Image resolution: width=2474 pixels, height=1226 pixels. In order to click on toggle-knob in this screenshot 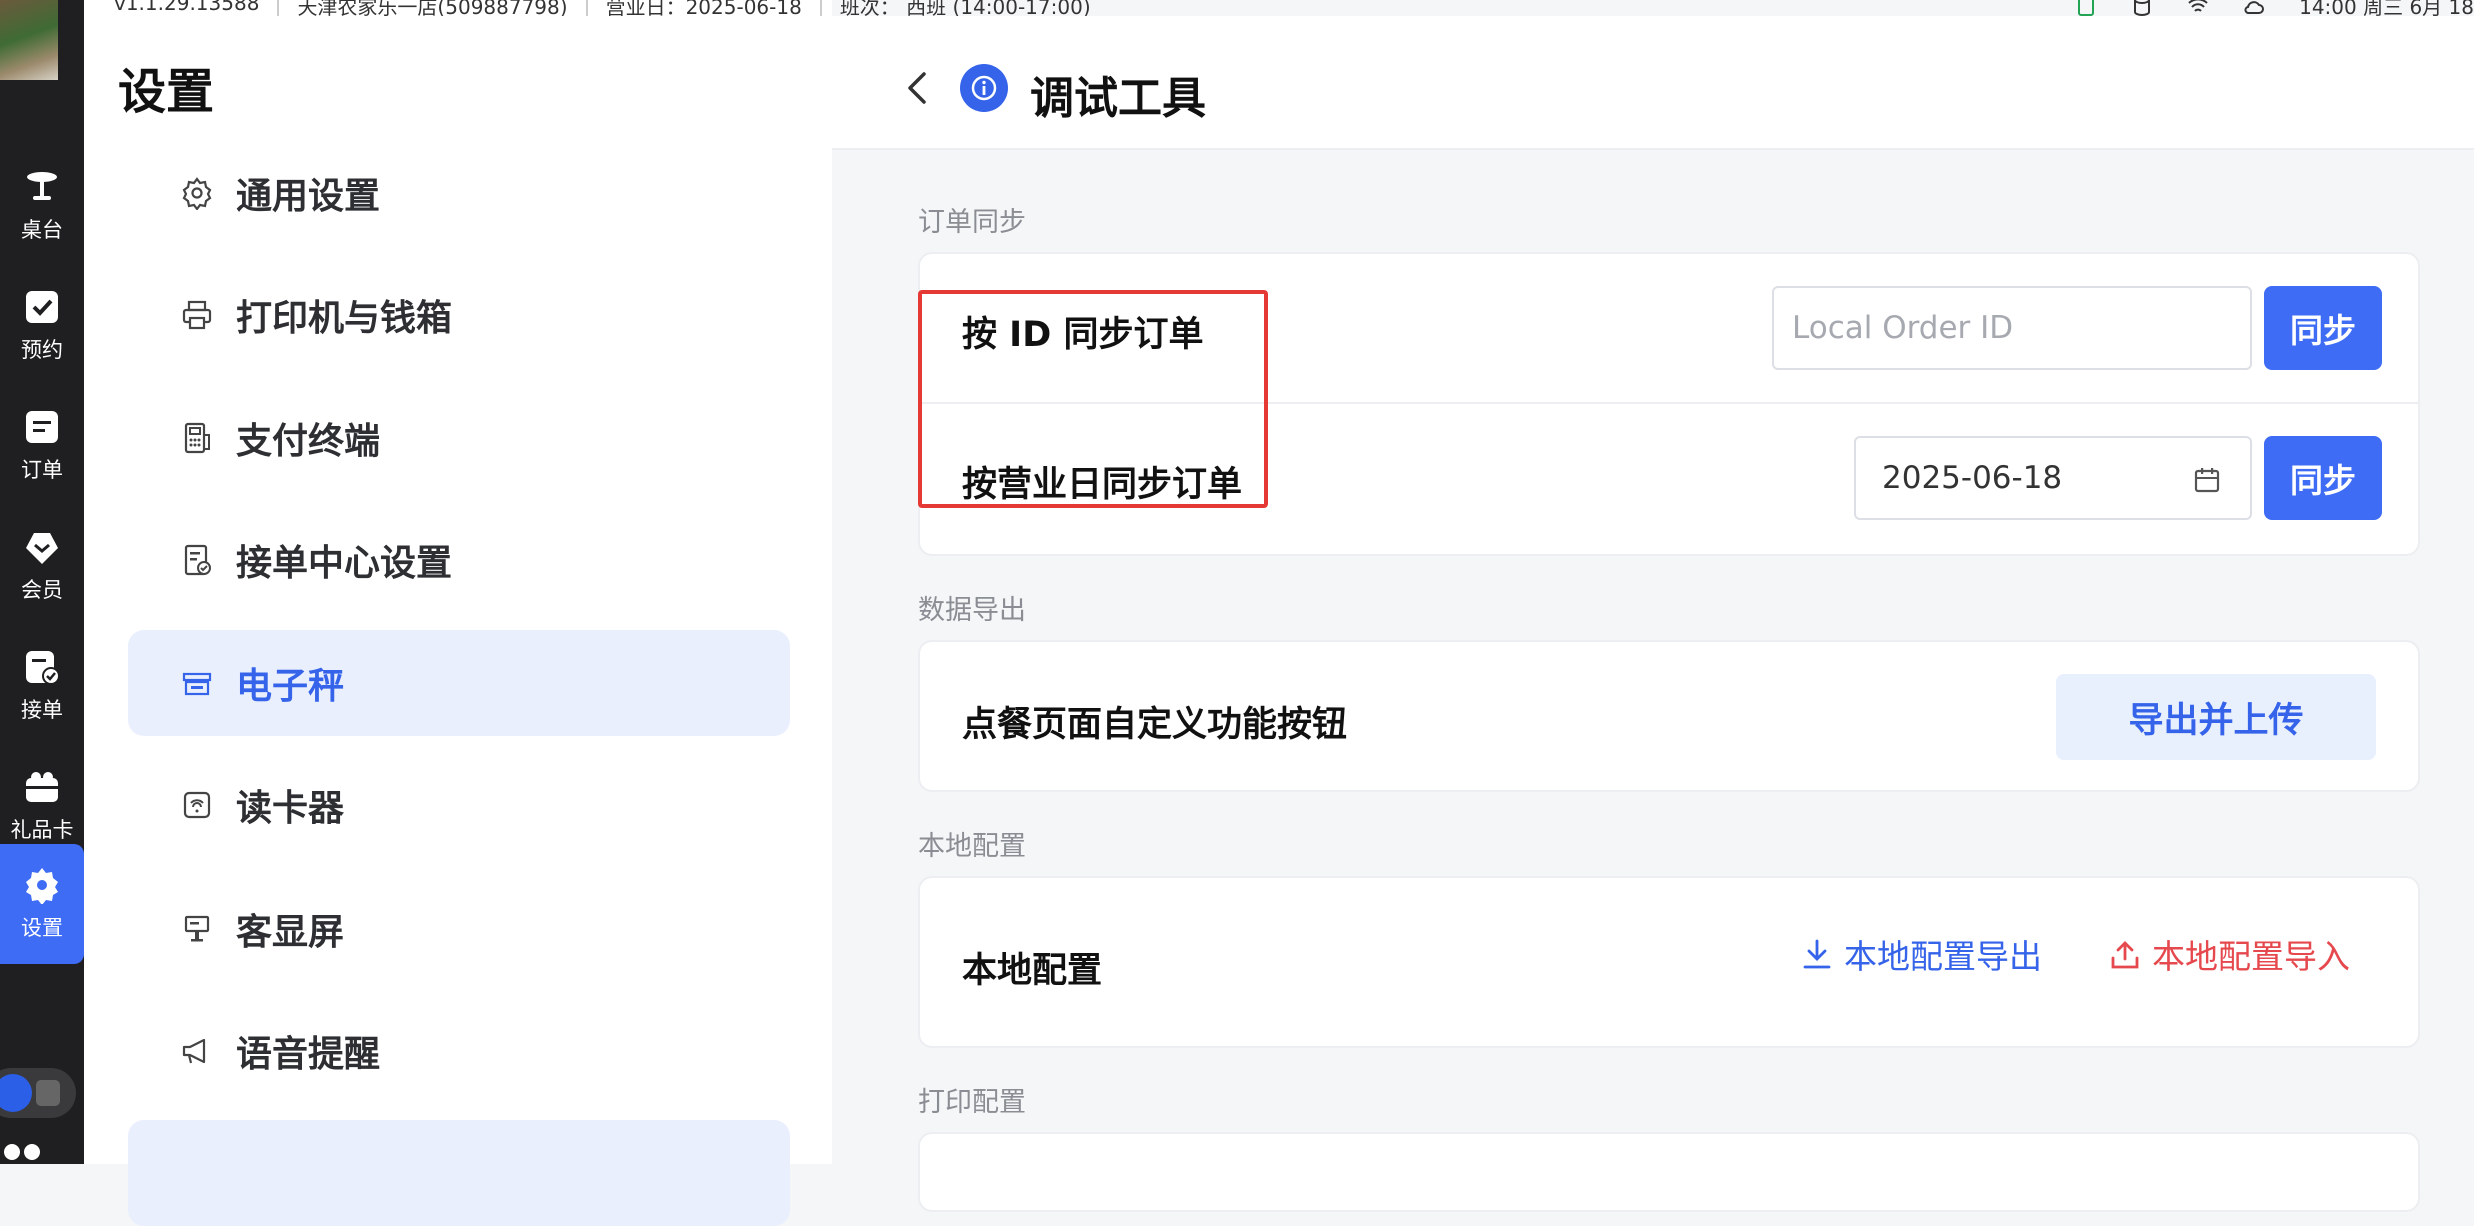, I will do `click(16, 1093)`.